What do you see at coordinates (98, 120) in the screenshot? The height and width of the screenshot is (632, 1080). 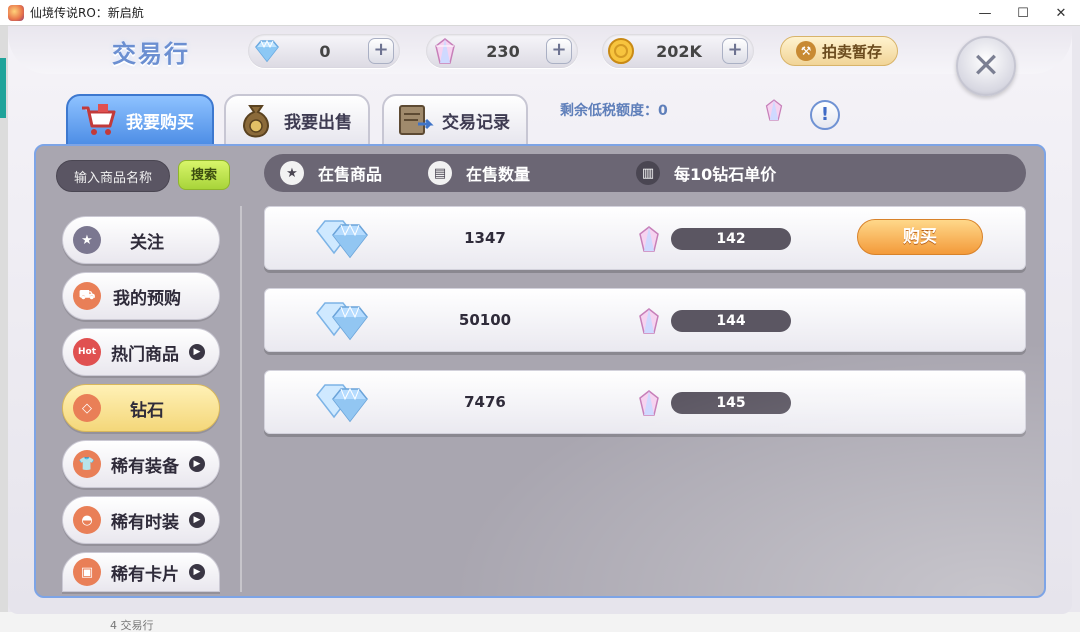 I see `cart-icon` at bounding box center [98, 120].